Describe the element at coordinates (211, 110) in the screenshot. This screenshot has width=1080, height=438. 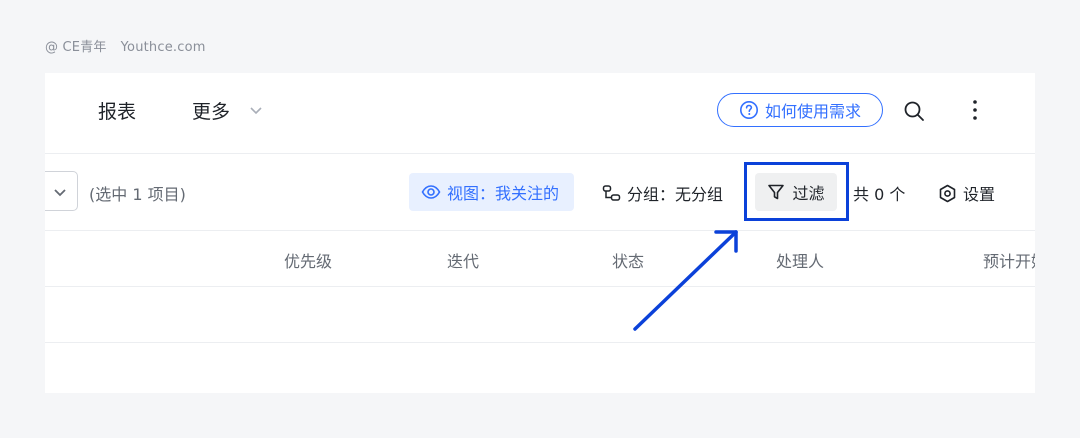
I see `tab-more: 更多` at that location.